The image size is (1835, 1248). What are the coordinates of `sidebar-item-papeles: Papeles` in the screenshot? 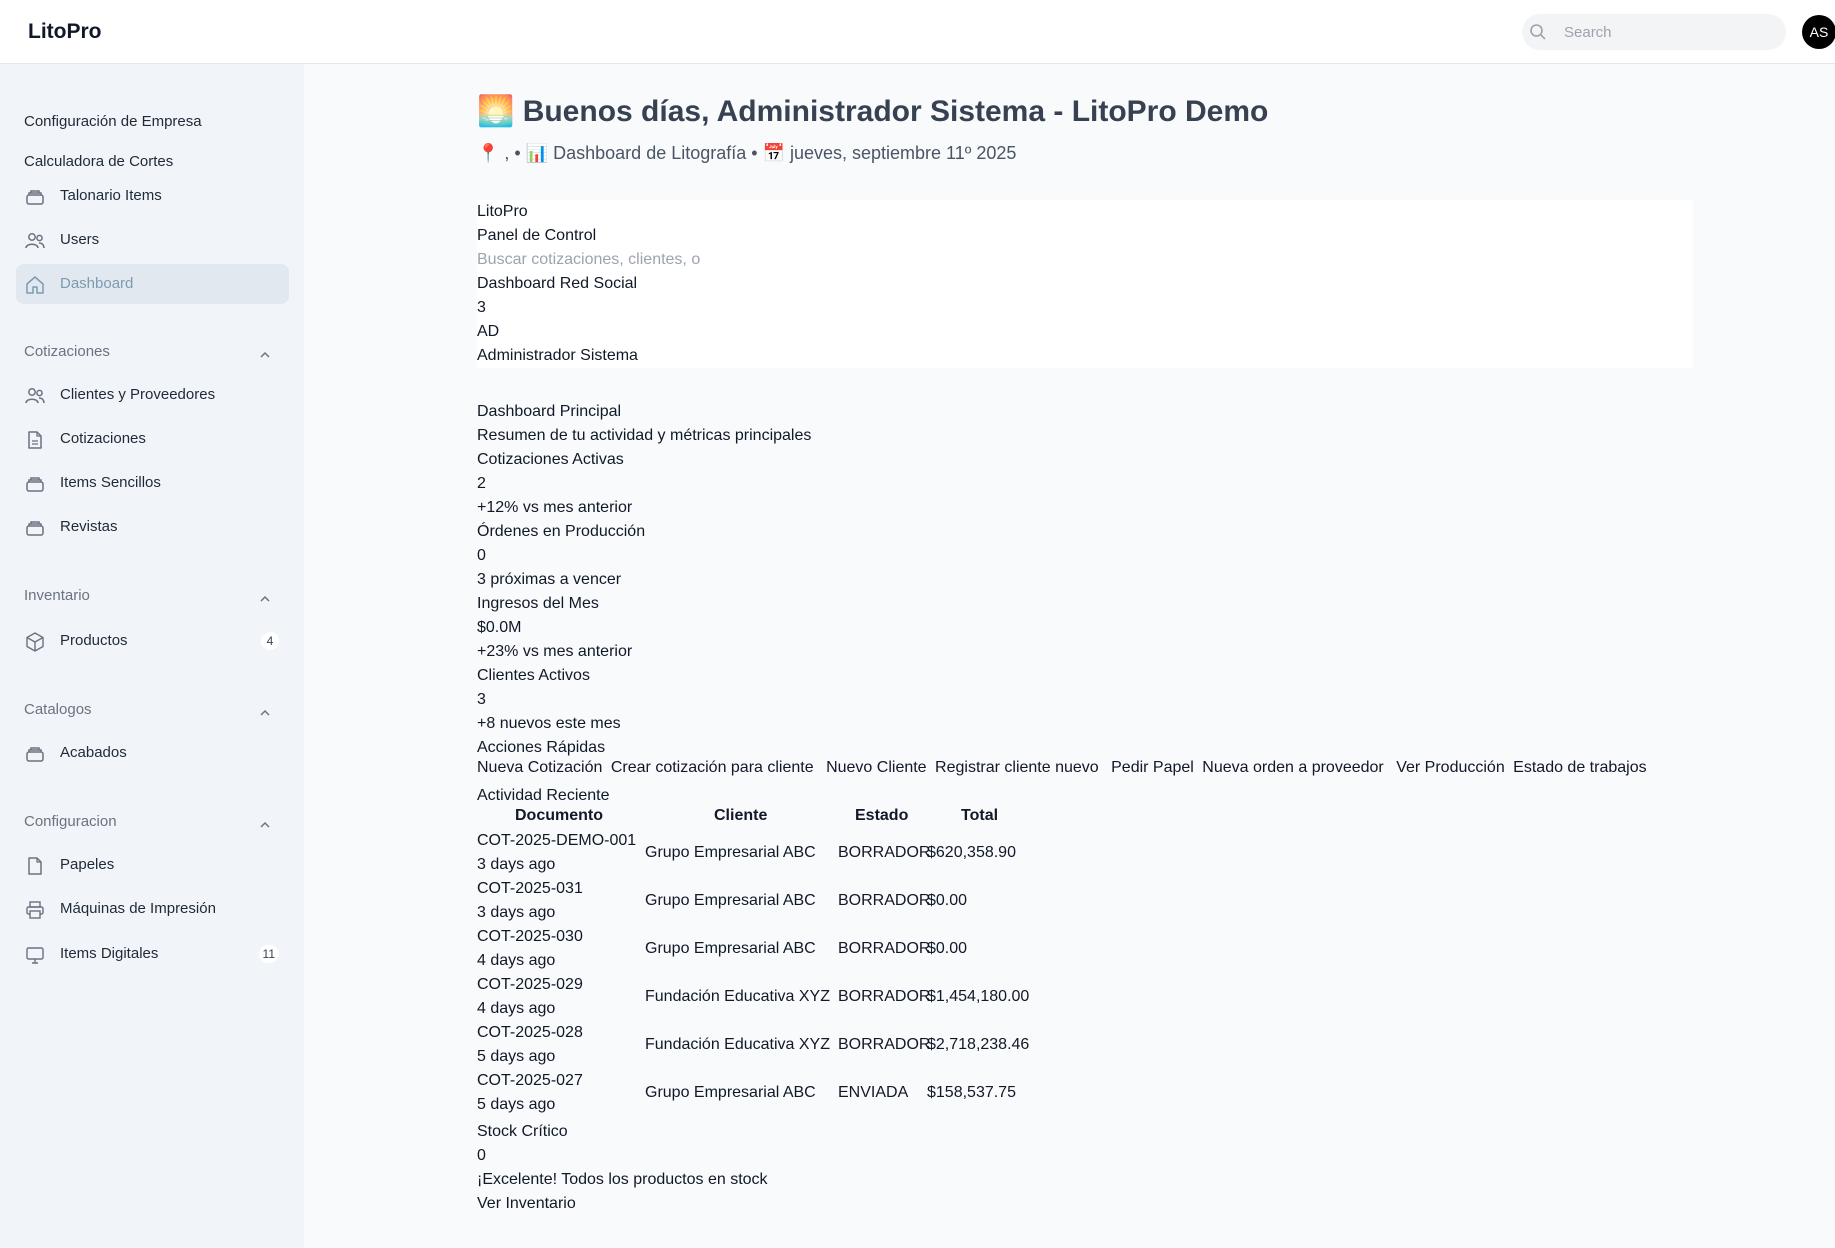 It's located at (152, 865).